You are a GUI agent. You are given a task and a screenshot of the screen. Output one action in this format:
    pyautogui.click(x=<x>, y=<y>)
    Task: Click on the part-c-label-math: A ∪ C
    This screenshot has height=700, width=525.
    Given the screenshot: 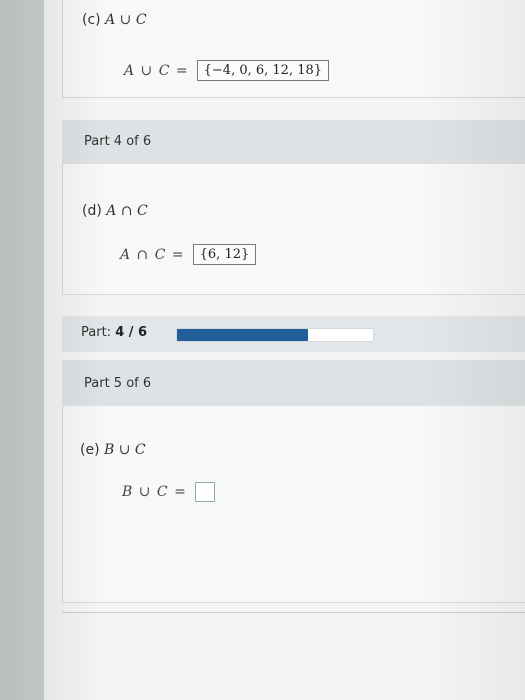 What is the action you would take?
    pyautogui.click(x=126, y=20)
    